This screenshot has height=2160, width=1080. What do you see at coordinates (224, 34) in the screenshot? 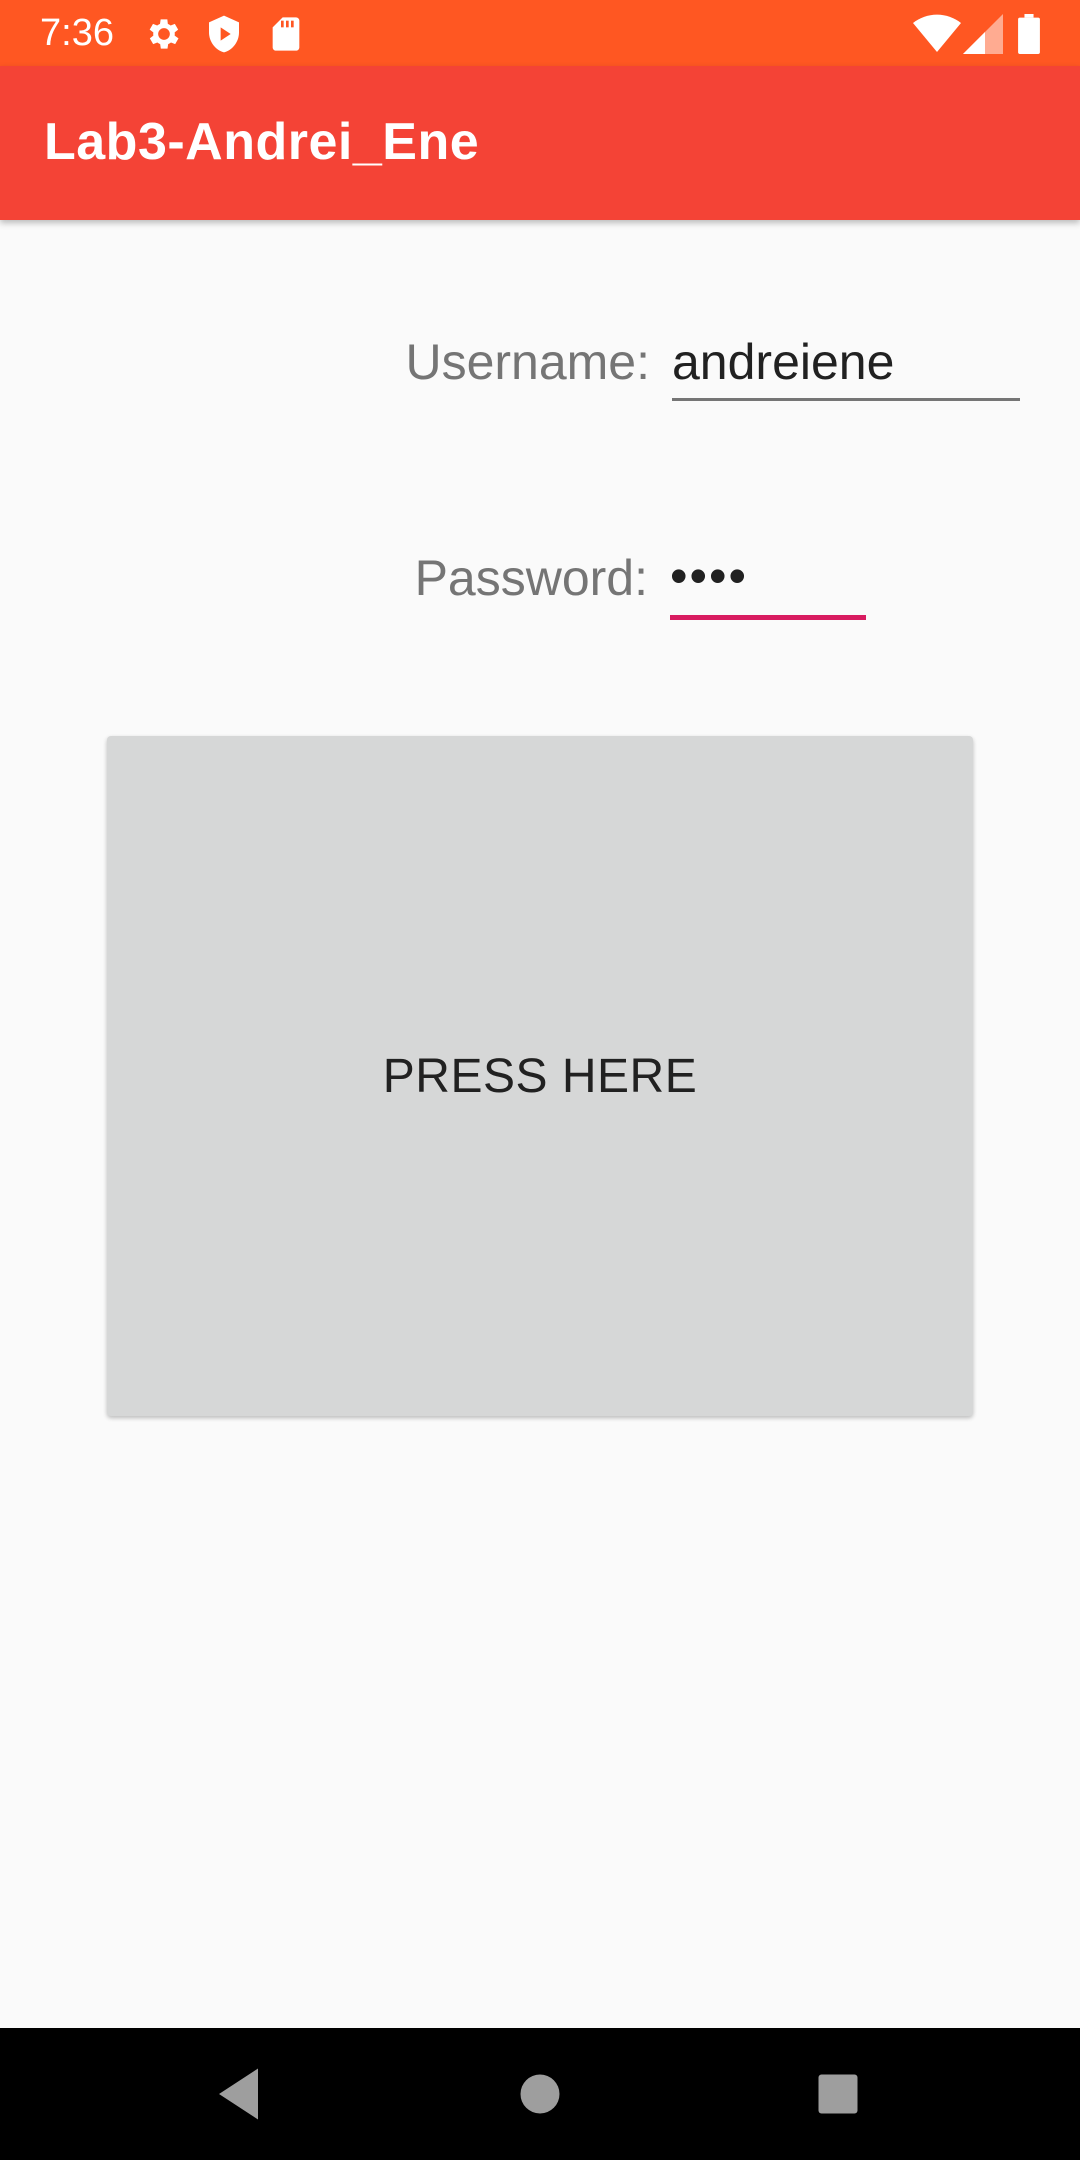
I see `shield-icon` at bounding box center [224, 34].